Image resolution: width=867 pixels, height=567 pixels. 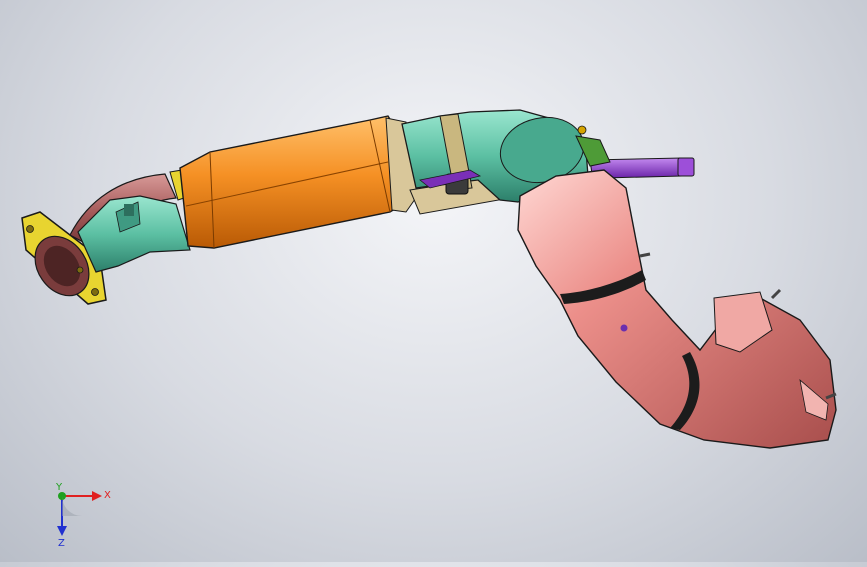 I want to click on z-axis-label: Z, so click(x=61, y=543).